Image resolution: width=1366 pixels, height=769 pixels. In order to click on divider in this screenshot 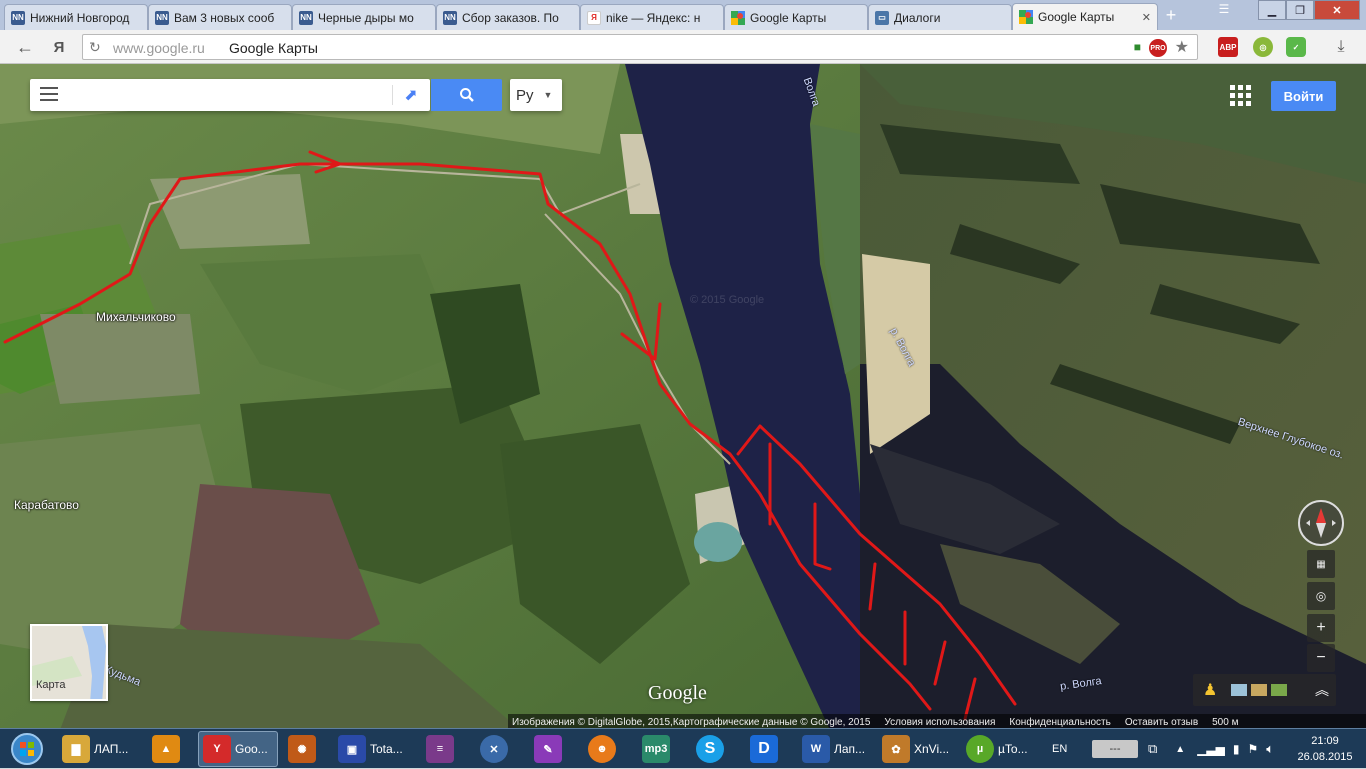, I will do `click(392, 95)`.